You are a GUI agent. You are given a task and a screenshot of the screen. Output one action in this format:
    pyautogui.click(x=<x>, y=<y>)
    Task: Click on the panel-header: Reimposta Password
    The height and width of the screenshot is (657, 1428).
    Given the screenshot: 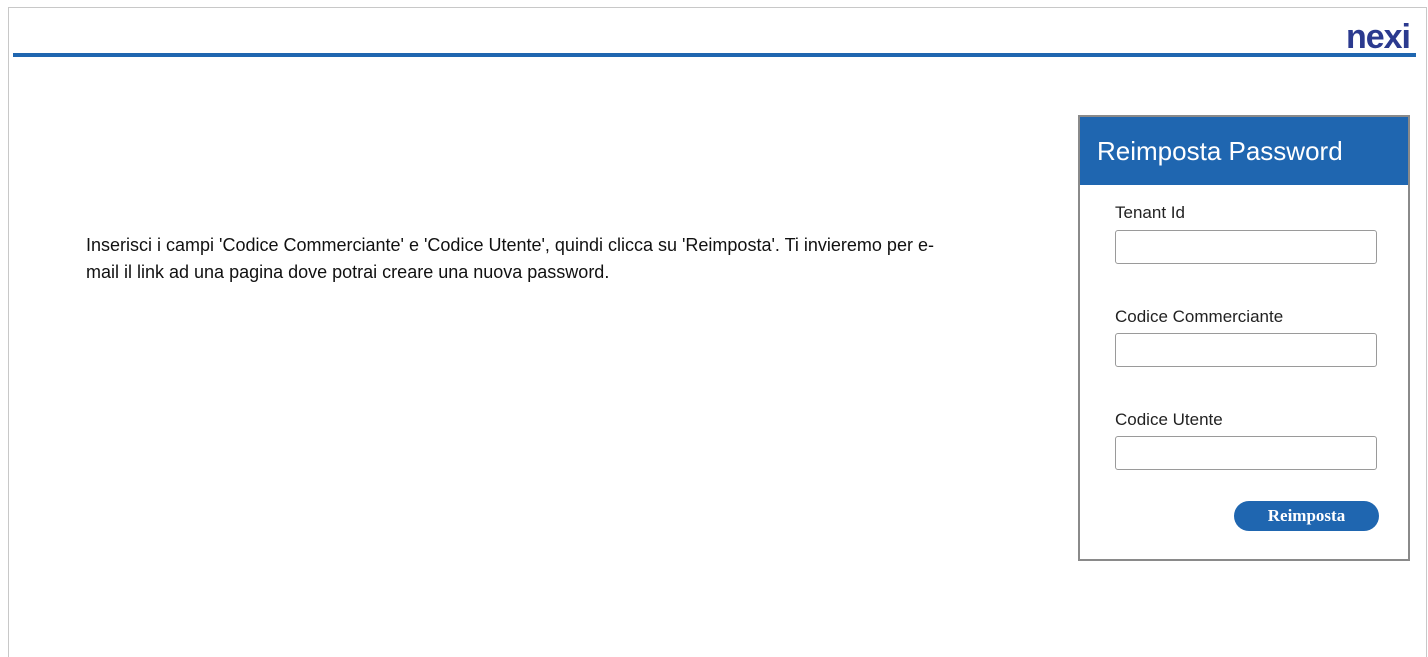 What is the action you would take?
    pyautogui.click(x=1244, y=151)
    